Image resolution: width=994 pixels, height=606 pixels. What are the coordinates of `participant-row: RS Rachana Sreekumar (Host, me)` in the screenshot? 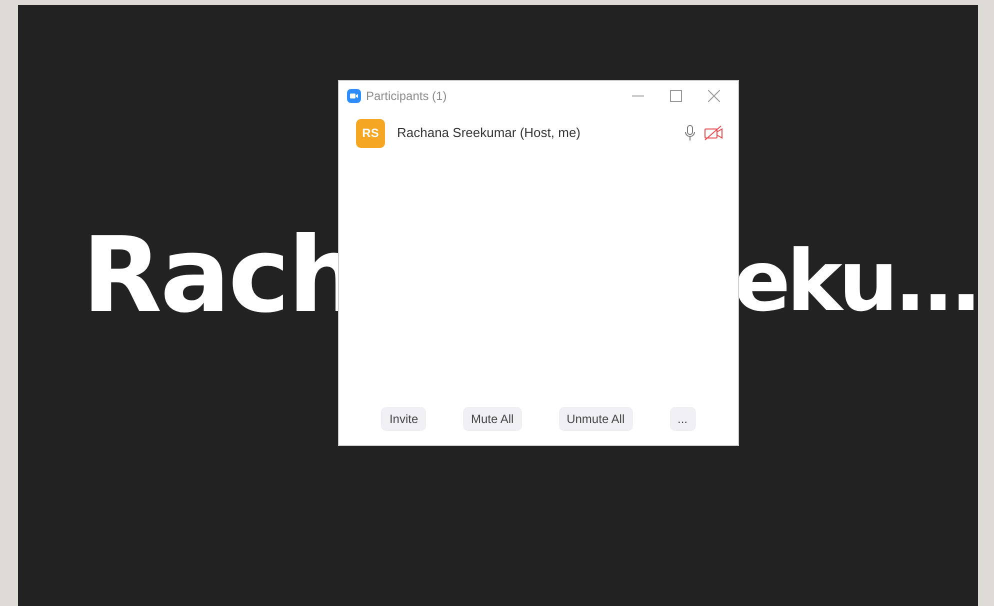 It's located at (538, 133).